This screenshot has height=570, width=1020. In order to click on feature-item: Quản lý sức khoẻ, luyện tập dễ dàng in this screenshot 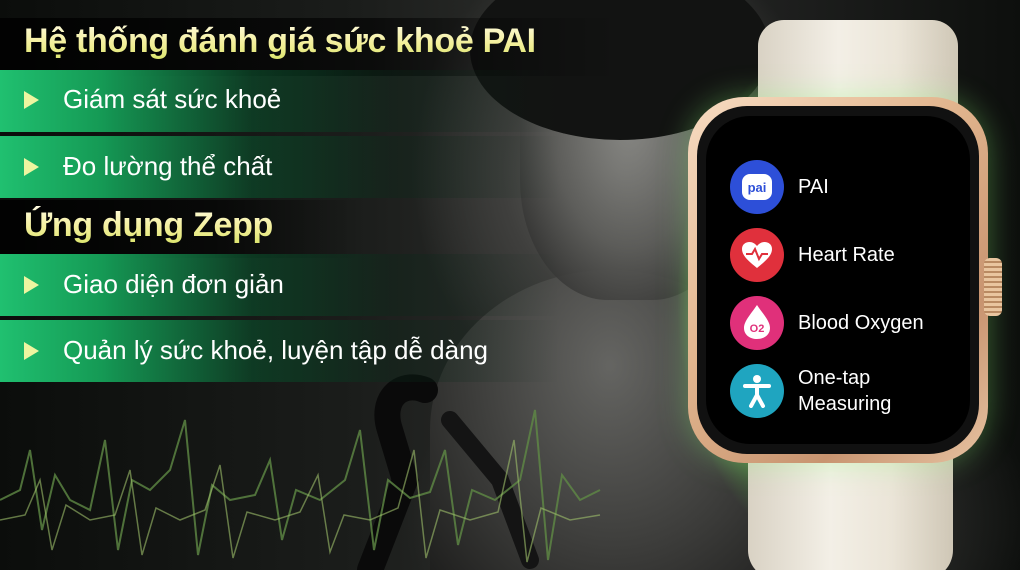, I will do `click(256, 350)`.